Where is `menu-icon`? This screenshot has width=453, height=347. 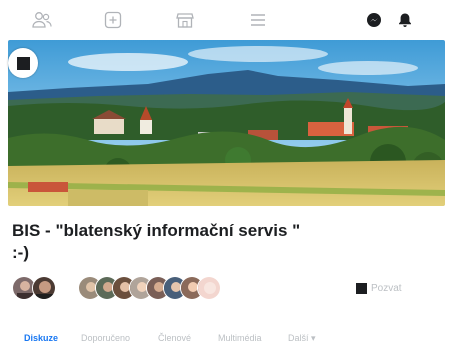
menu-icon is located at coordinates (258, 20).